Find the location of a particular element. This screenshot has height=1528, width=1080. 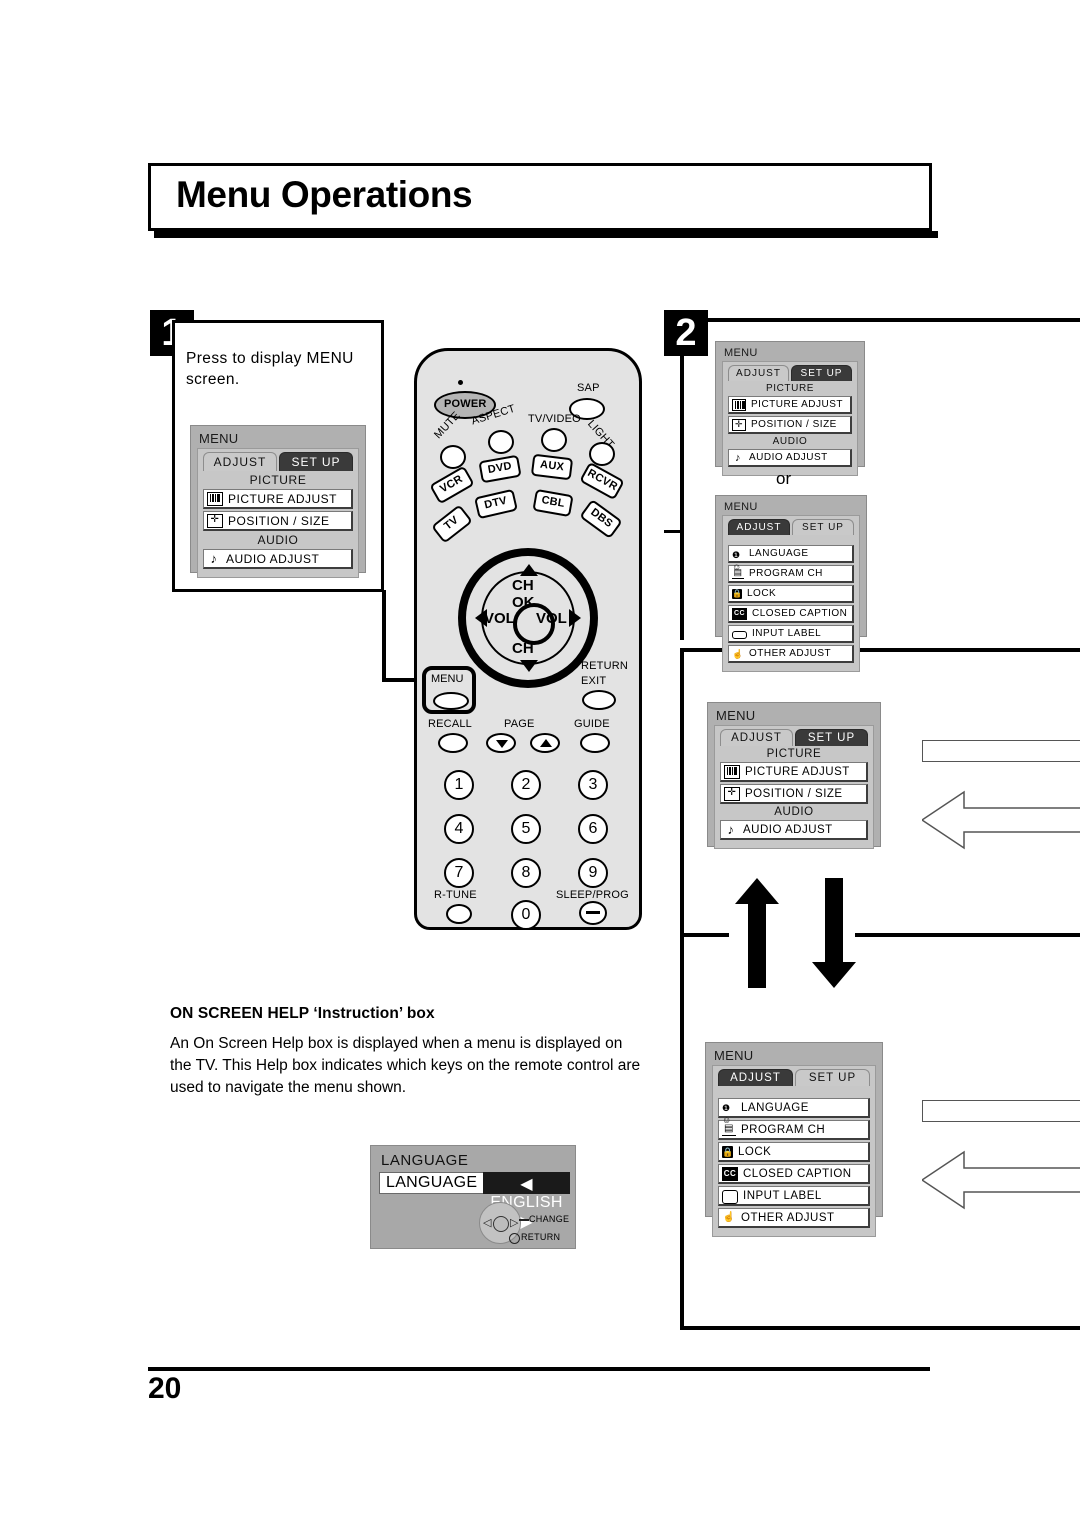

menu-item-label: POSITION / SIZE is located at coordinates (794, 793).